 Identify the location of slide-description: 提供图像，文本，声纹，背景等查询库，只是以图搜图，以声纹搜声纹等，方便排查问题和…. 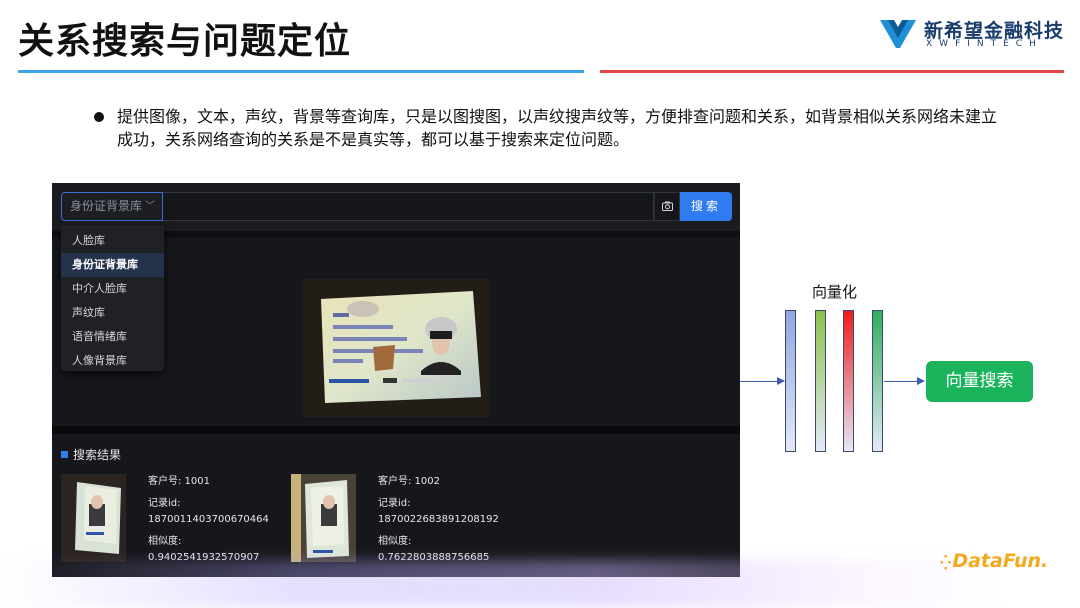
(557, 128).